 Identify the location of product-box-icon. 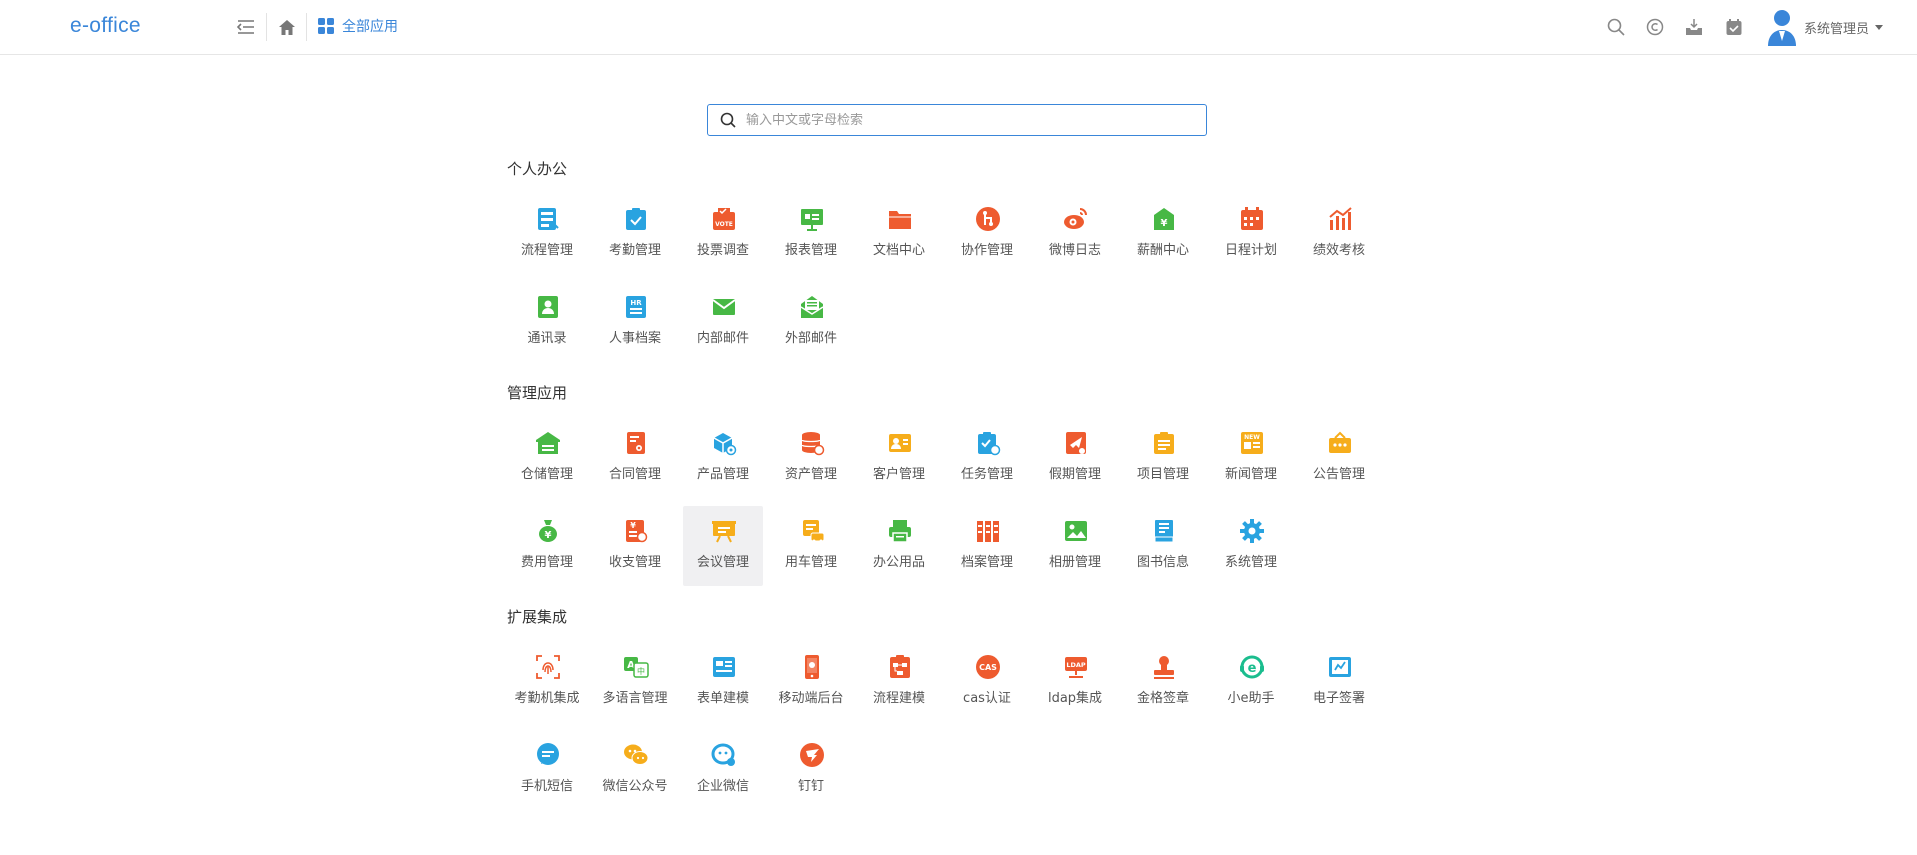
(724, 443).